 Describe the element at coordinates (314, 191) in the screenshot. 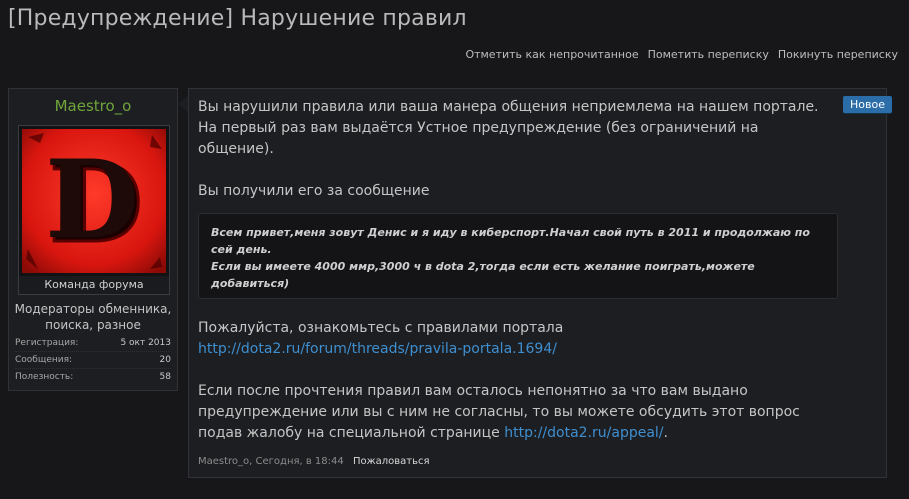

I see `message-paragraph: Вы получили его за сообщение` at that location.